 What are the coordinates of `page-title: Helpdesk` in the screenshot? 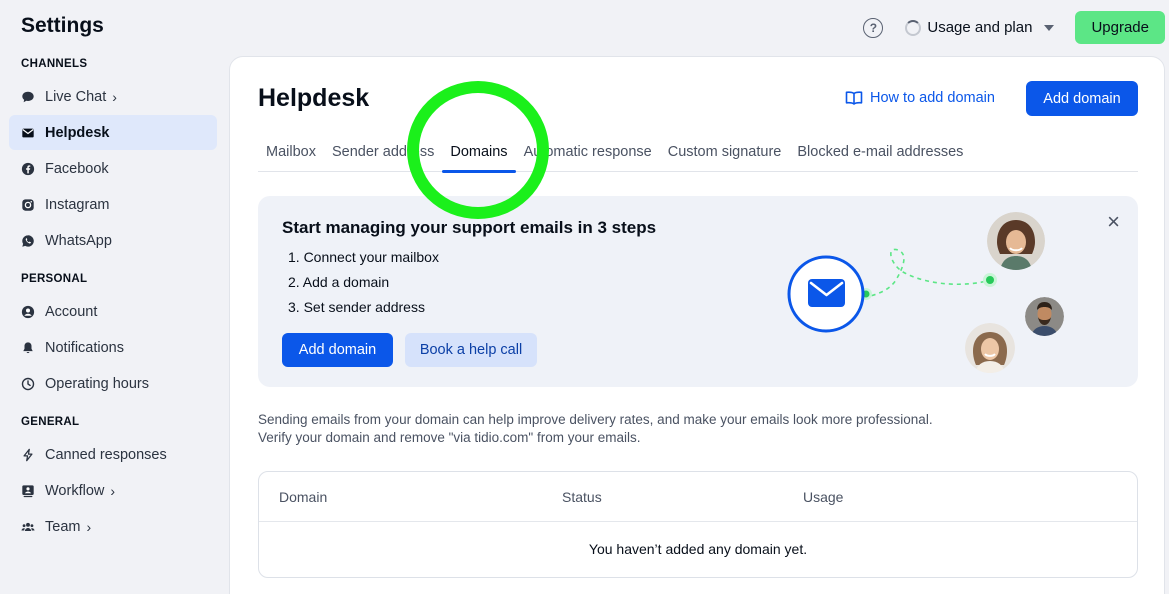 It's located at (314, 98).